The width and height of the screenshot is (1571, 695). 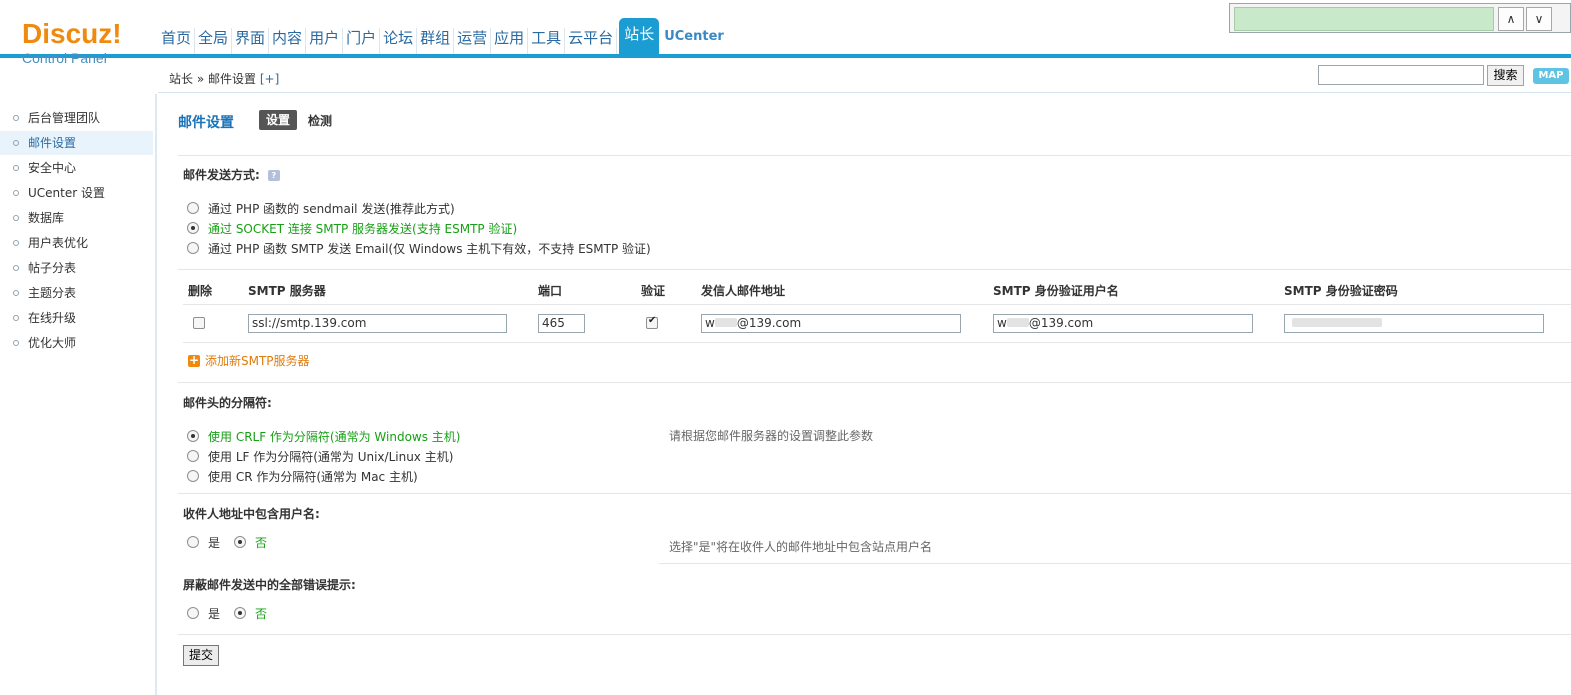 I want to click on option-label: 使用 LF 作为分隔符(通常为 Unix/Linux 主机), so click(x=331, y=456).